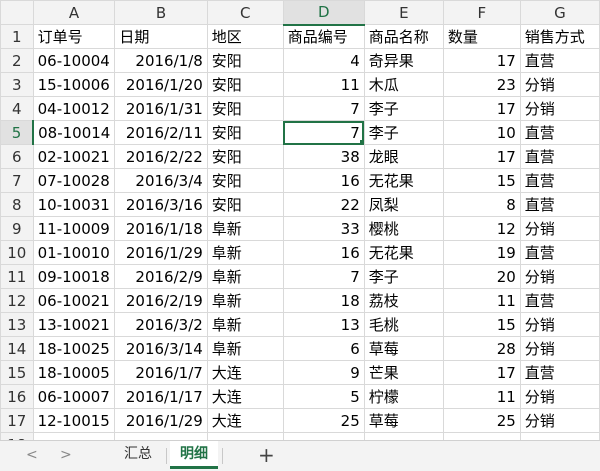 The width and height of the screenshot is (600, 471). Describe the element at coordinates (323, 204) in the screenshot. I see `cell: 22` at that location.